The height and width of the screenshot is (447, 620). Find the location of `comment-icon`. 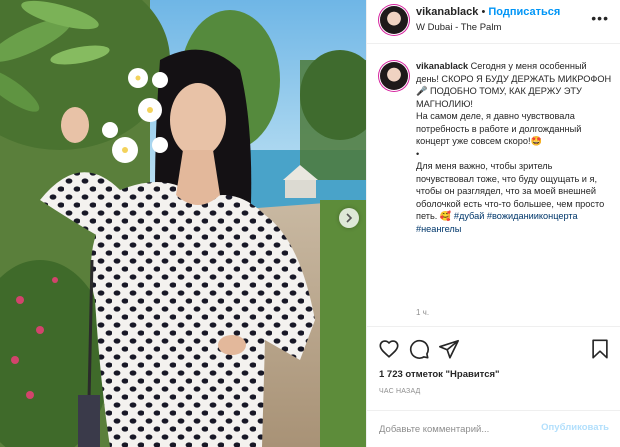

comment-icon is located at coordinates (419, 349).